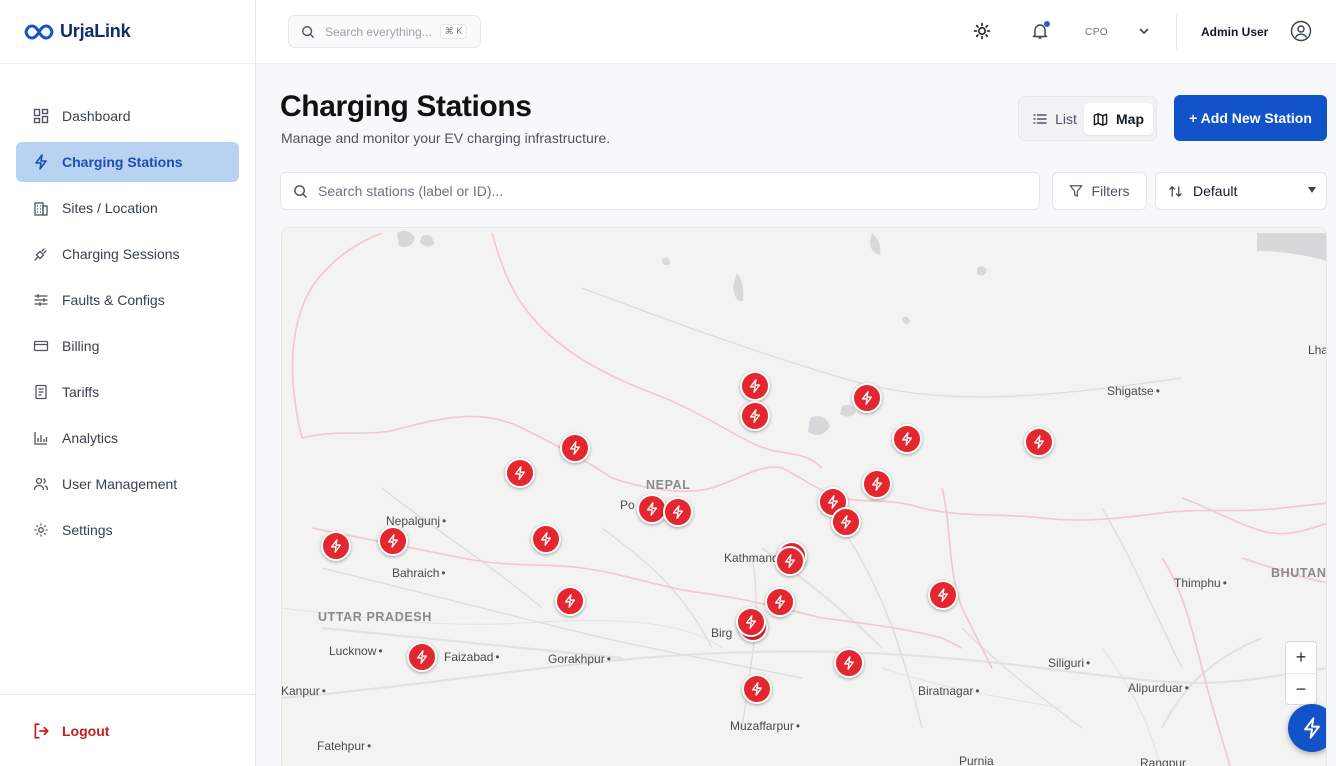  I want to click on add-new-station-button: + Add New Station, so click(1250, 118).